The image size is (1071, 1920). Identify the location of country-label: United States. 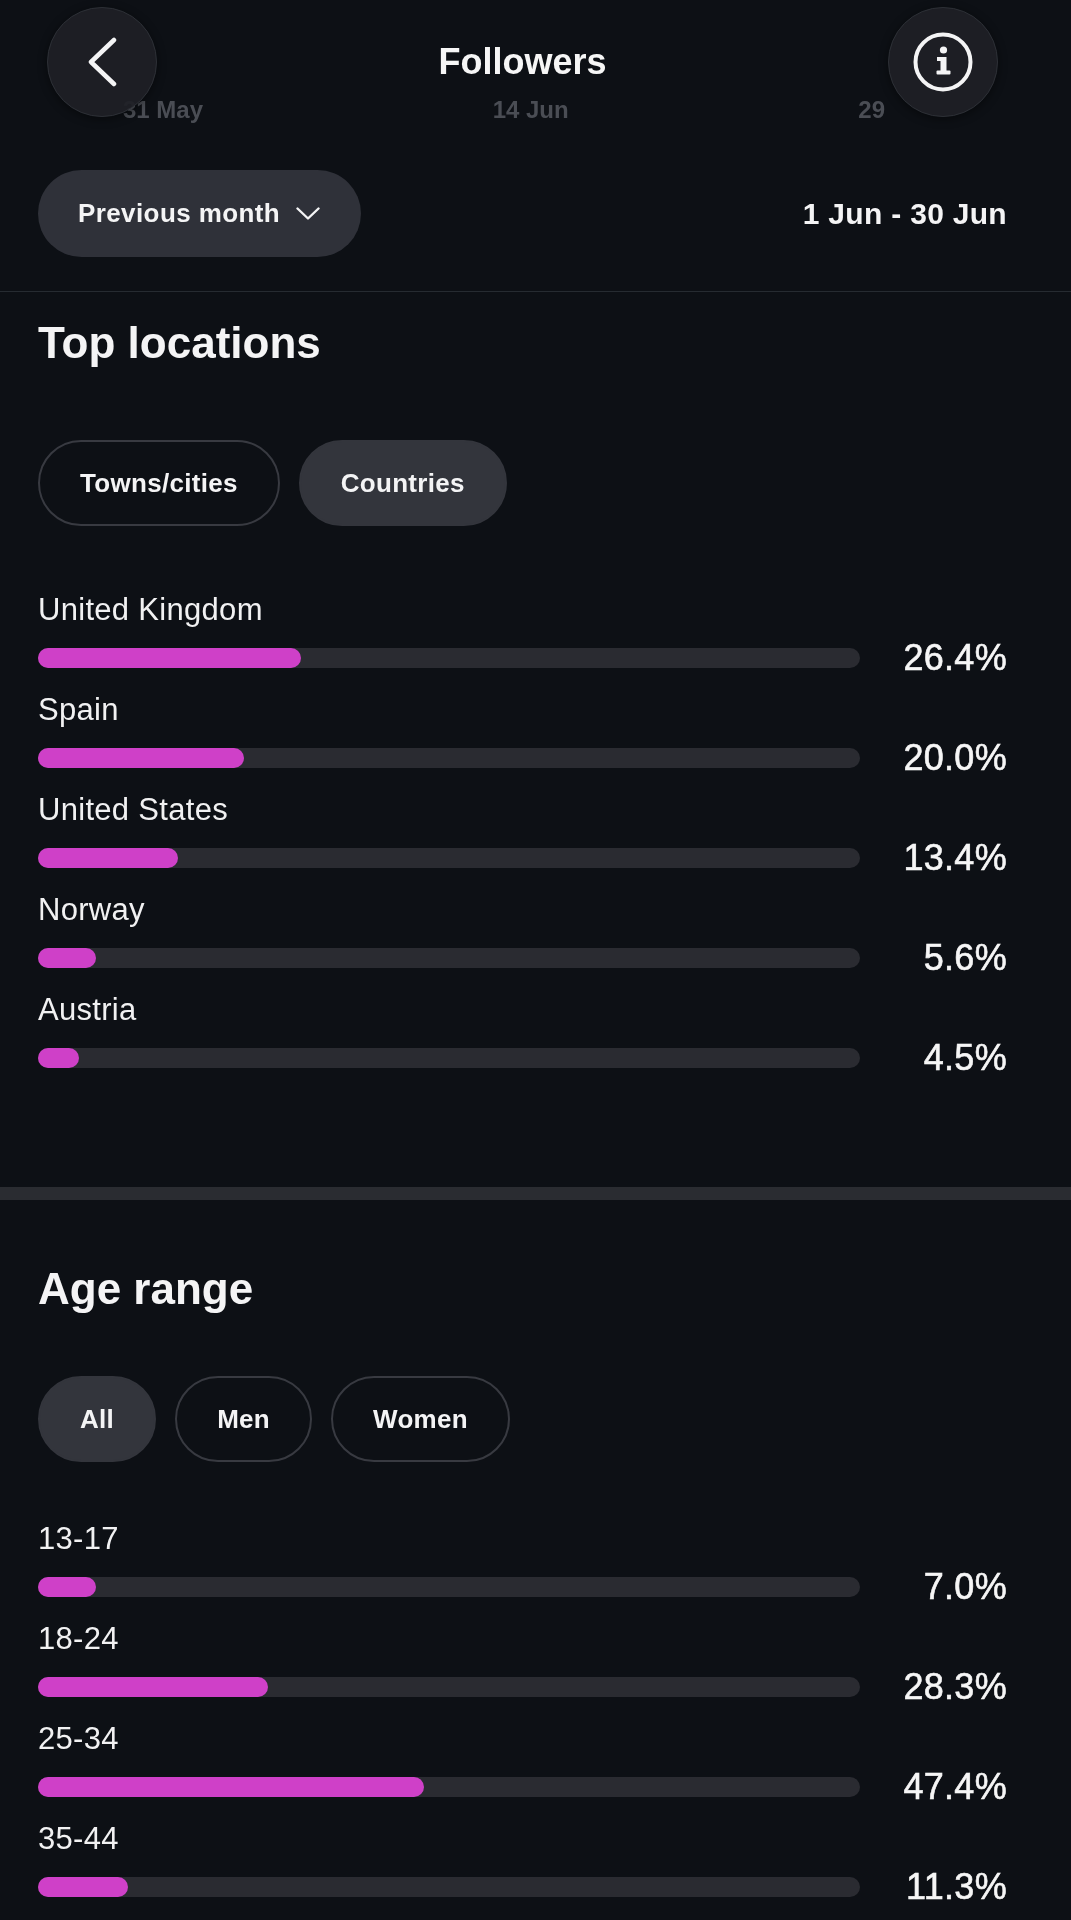
(133, 809).